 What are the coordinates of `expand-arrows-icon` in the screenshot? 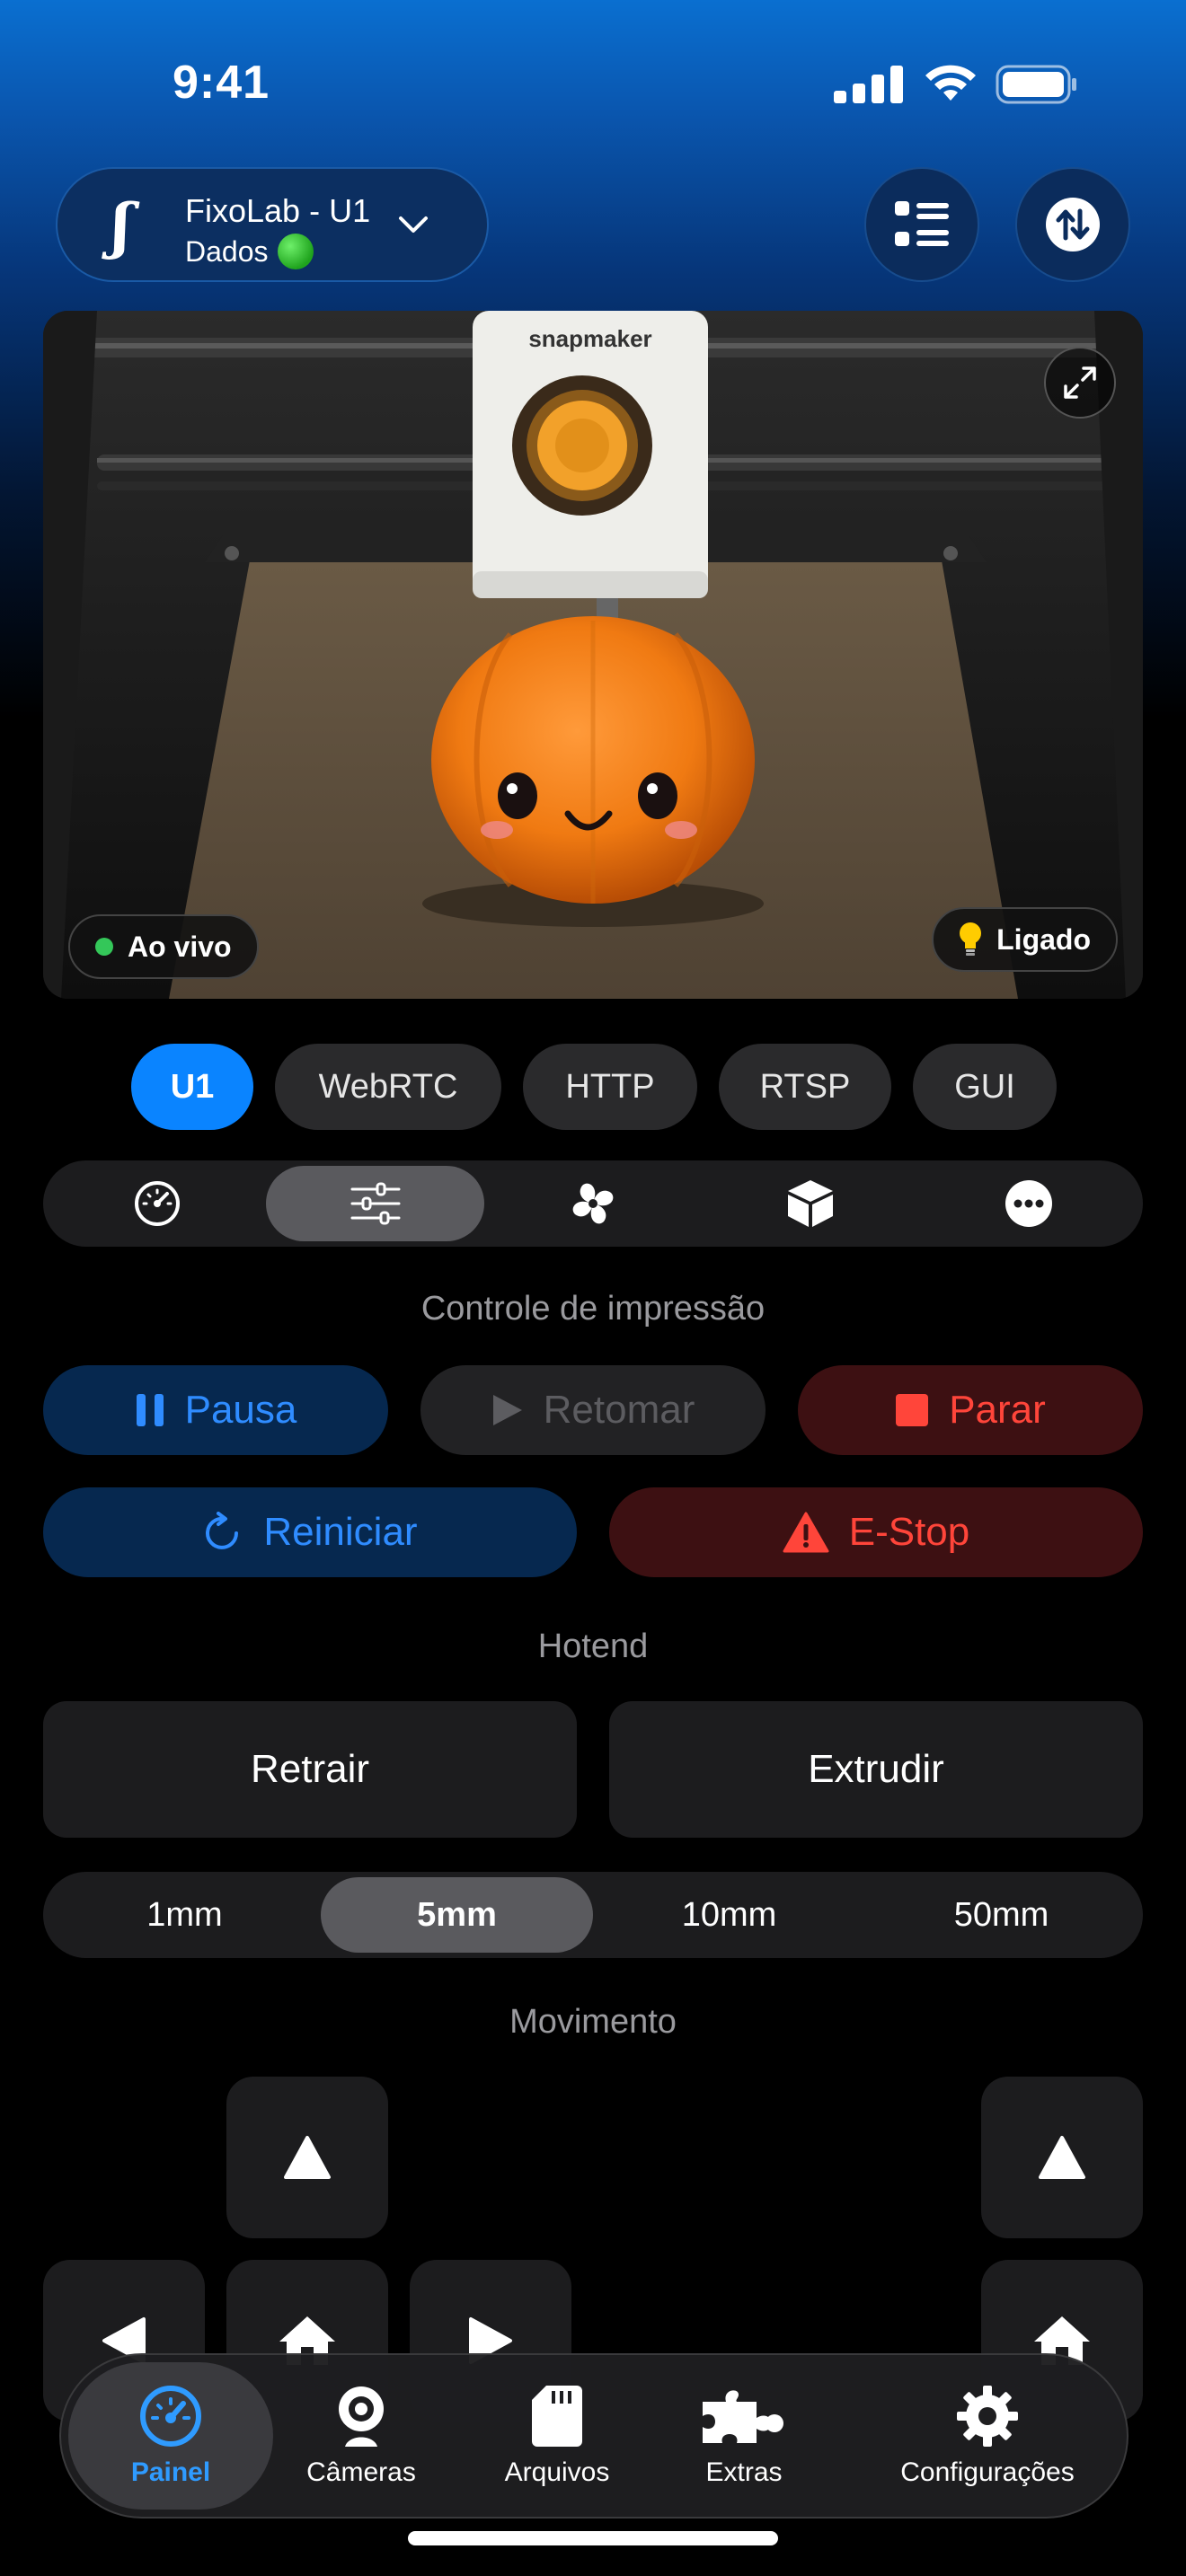 It's located at (1080, 382).